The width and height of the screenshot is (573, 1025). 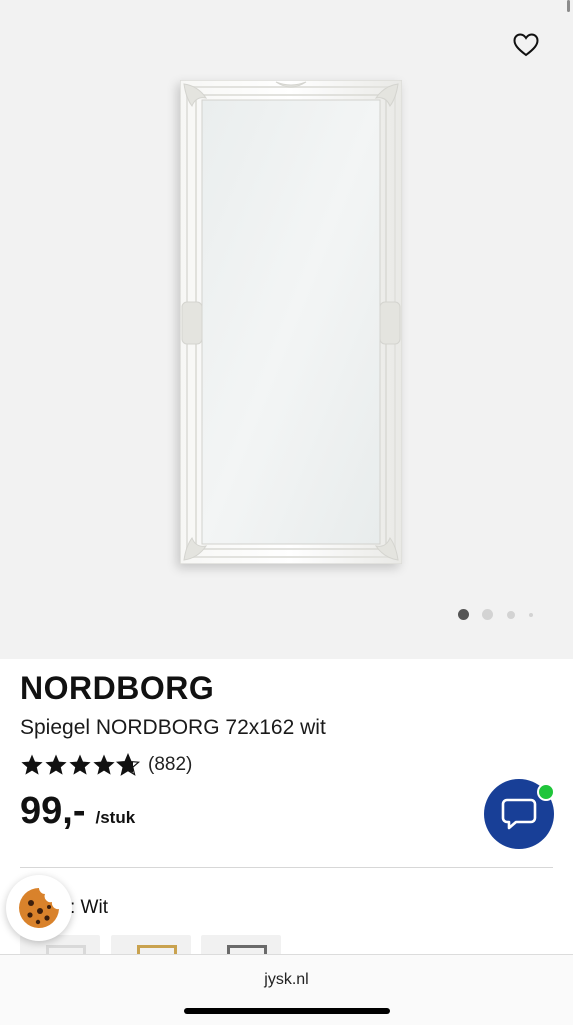 What do you see at coordinates (173, 727) in the screenshot?
I see `product-name: Spiegel NORDBORG 72x162 wit` at bounding box center [173, 727].